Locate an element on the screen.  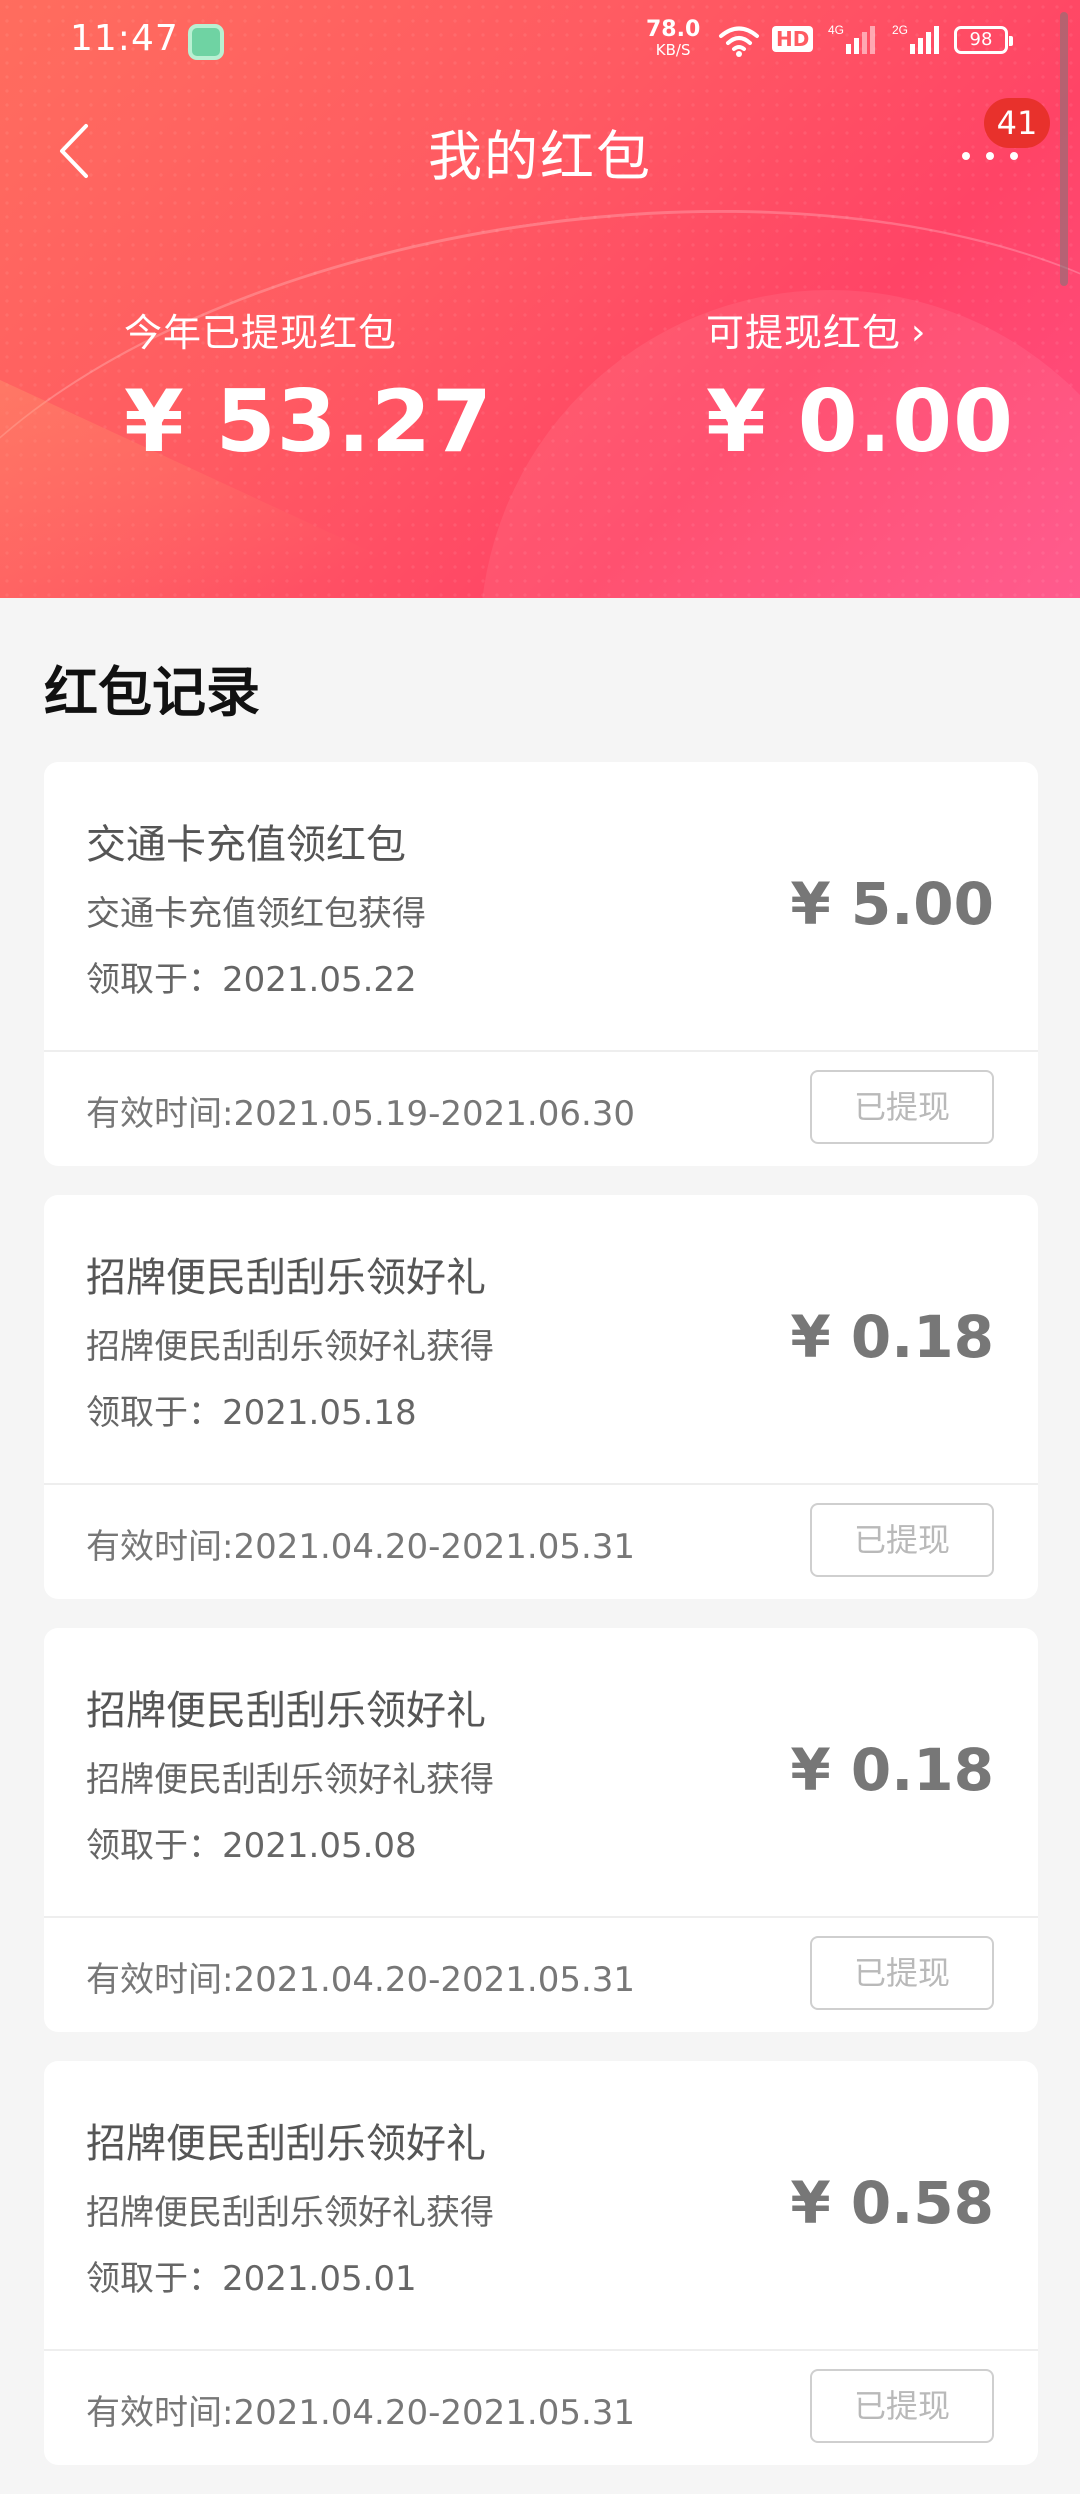
withdrawn-label: 今年已提现红包 is located at coordinates (261, 333).